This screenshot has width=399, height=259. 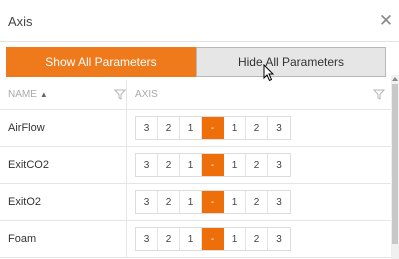 What do you see at coordinates (395, 79) in the screenshot?
I see `scroll-up-arrow-icon` at bounding box center [395, 79].